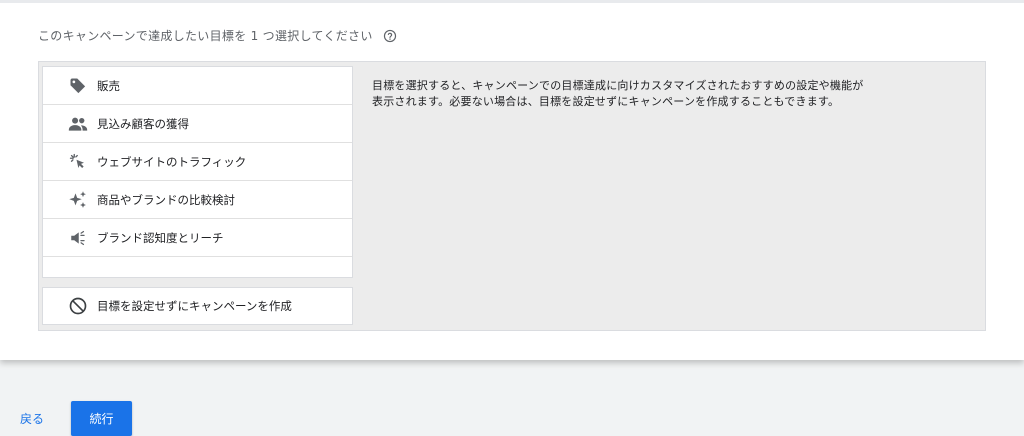 Image resolution: width=1024 pixels, height=436 pixels. I want to click on help-circle-icon, so click(390, 36).